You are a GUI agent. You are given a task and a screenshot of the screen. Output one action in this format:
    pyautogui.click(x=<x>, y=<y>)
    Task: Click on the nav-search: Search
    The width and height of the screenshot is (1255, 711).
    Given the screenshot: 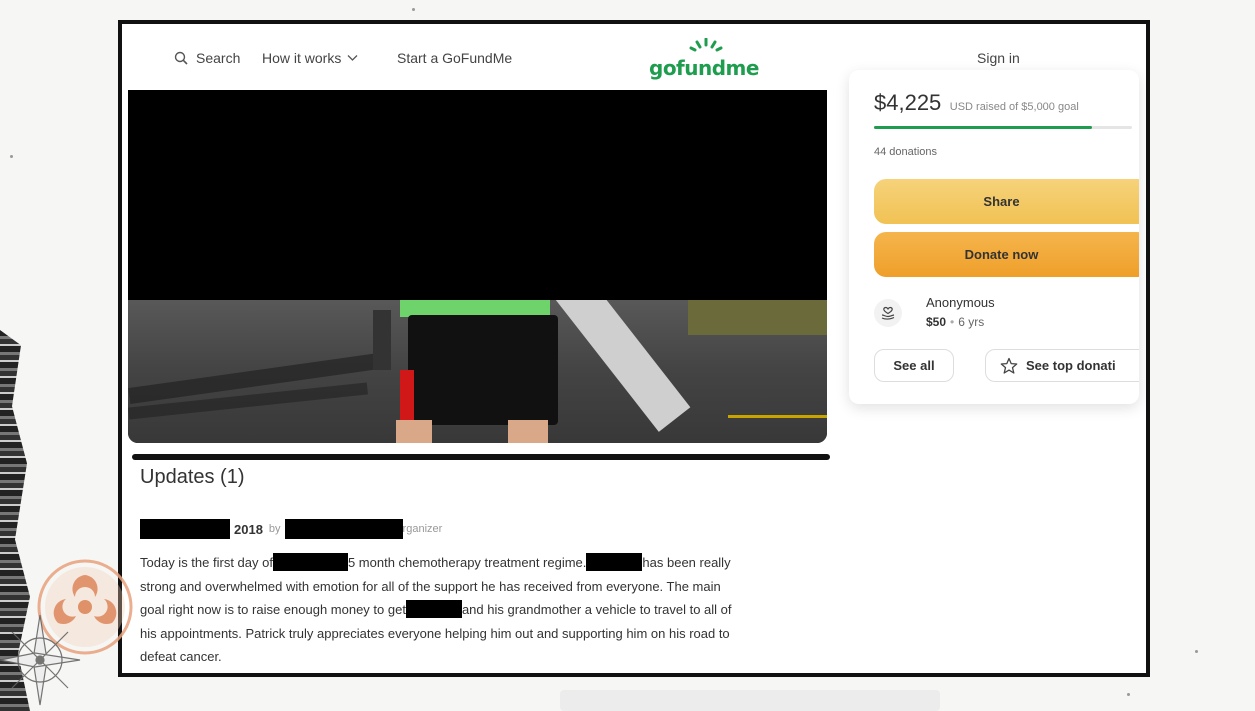 What is the action you would take?
    pyautogui.click(x=207, y=58)
    